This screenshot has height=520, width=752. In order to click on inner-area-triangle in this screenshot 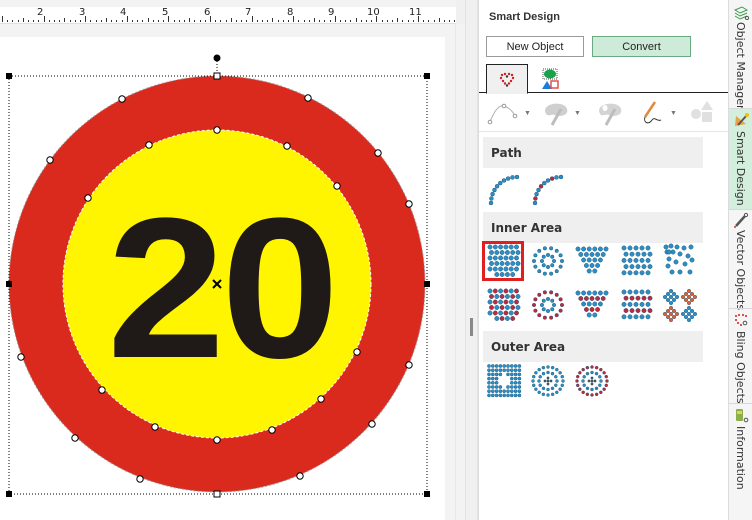, I will do `click(592, 261)`.